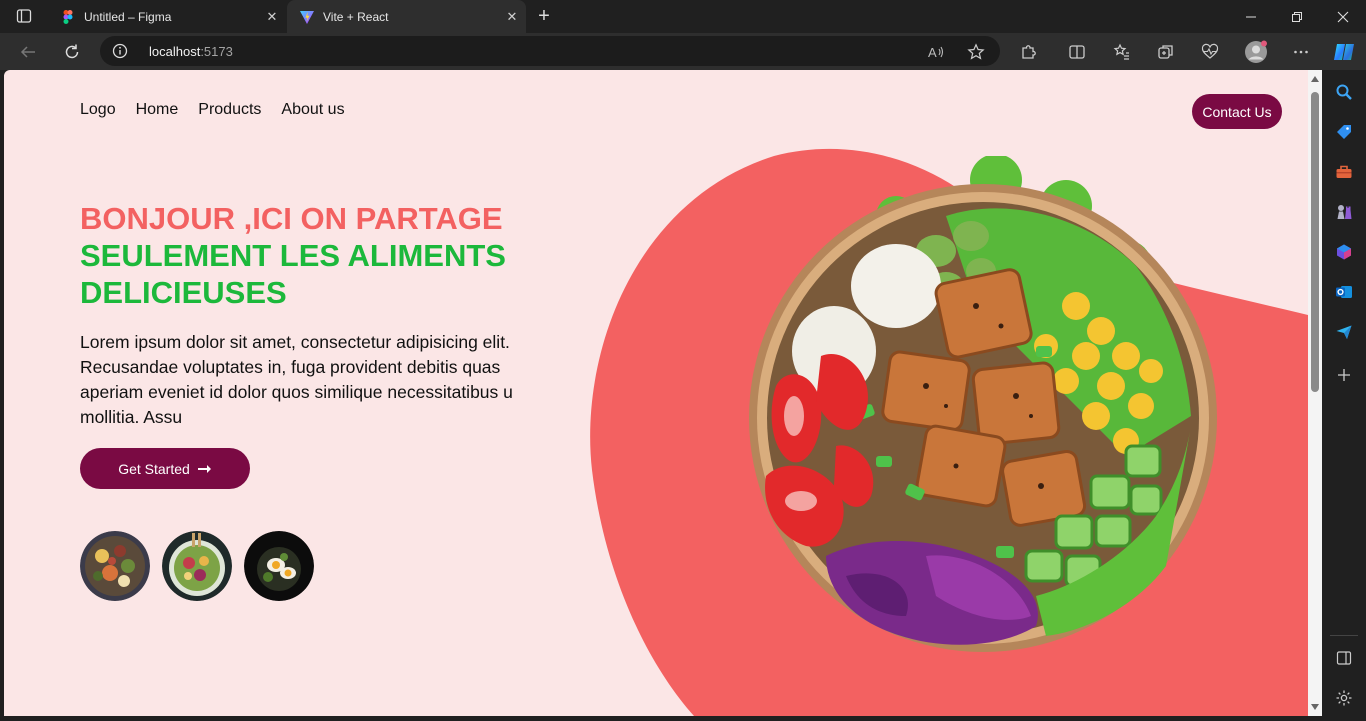 This screenshot has height=721, width=1366. I want to click on add-sidebar-app-button, so click(1344, 375).